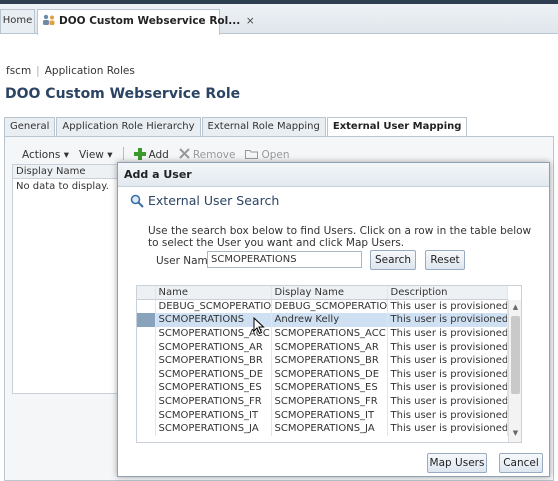 This screenshot has width=558, height=481. Describe the element at coordinates (213, 428) in the screenshot. I see `cell-name: SCMOPERATIONS_JA` at that location.